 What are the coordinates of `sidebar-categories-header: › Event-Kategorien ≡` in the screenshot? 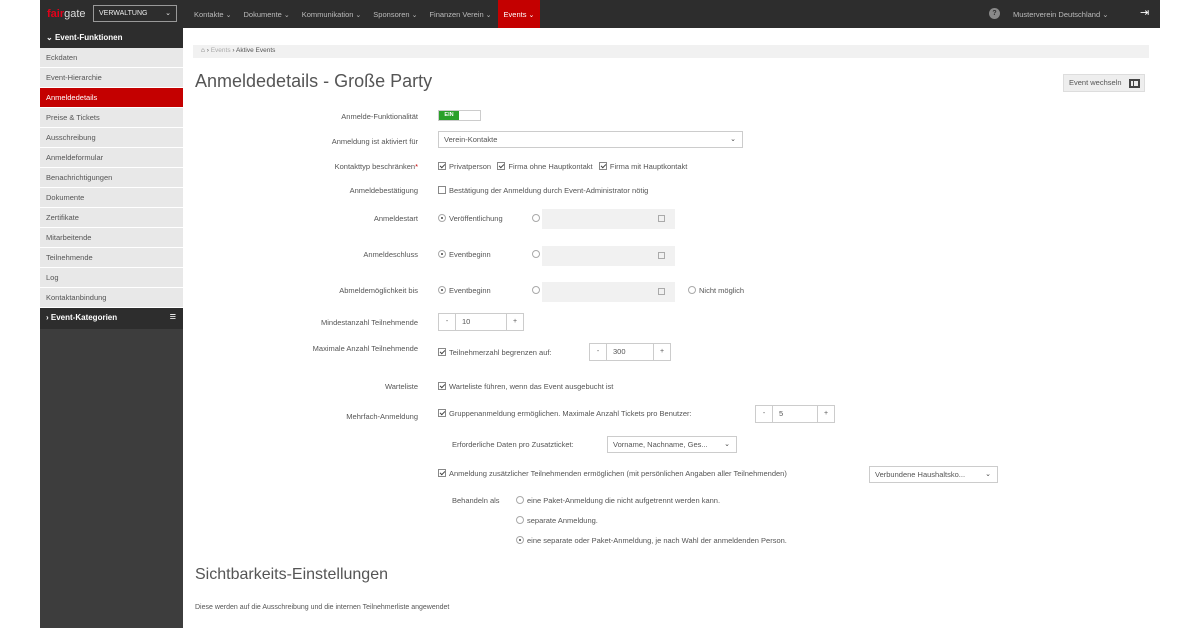 It's located at (111, 318).